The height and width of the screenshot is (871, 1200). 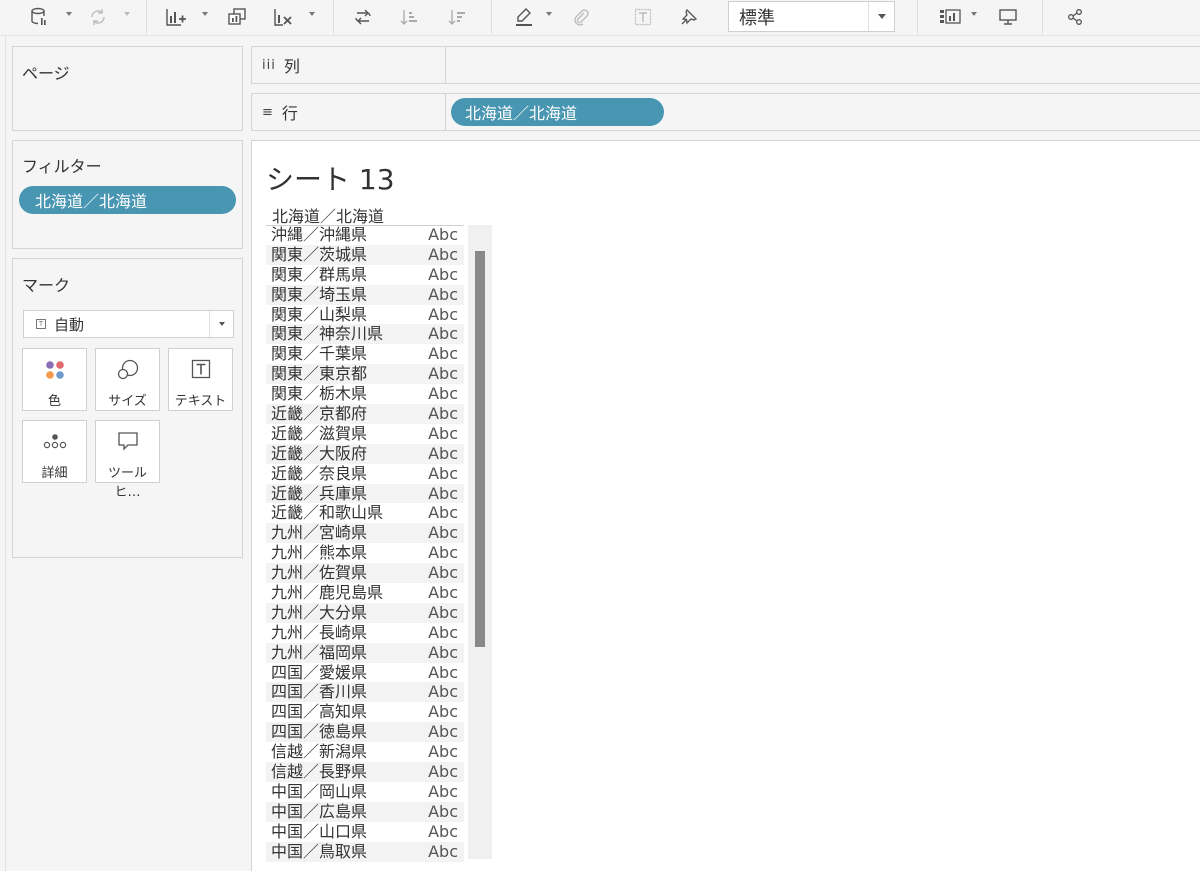 I want to click on table-row: 関東／茨城県 Abc, so click(x=365, y=254).